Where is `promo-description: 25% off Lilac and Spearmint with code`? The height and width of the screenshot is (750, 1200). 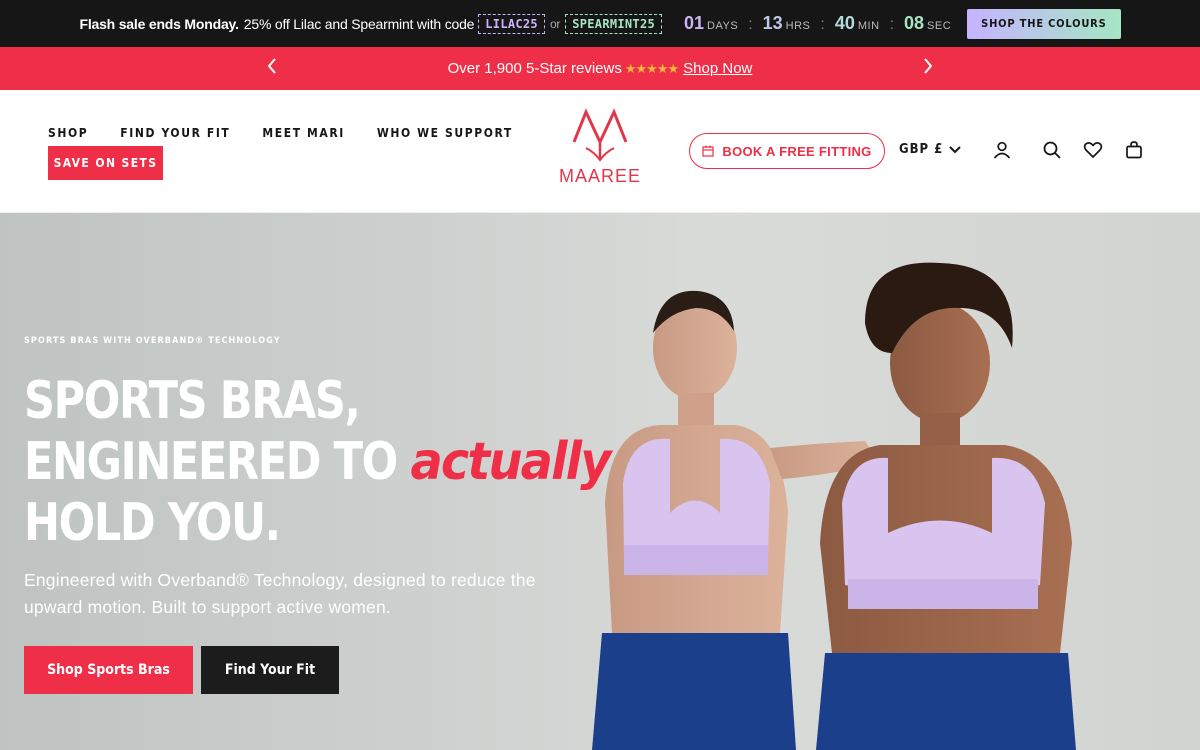
promo-description: 25% off Lilac and Spearmint with code is located at coordinates (359, 23).